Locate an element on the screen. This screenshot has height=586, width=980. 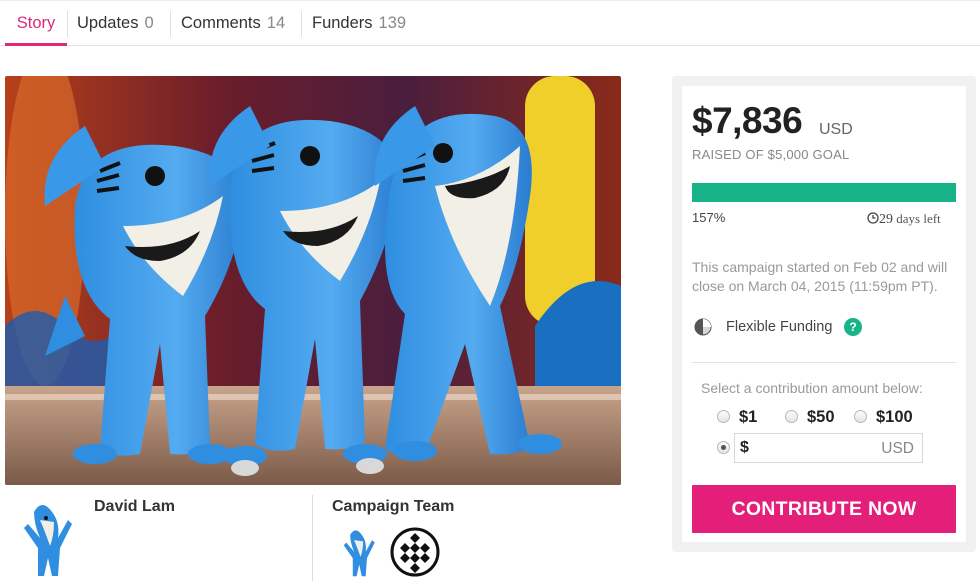
flexible-funding-icon is located at coordinates (703, 327).